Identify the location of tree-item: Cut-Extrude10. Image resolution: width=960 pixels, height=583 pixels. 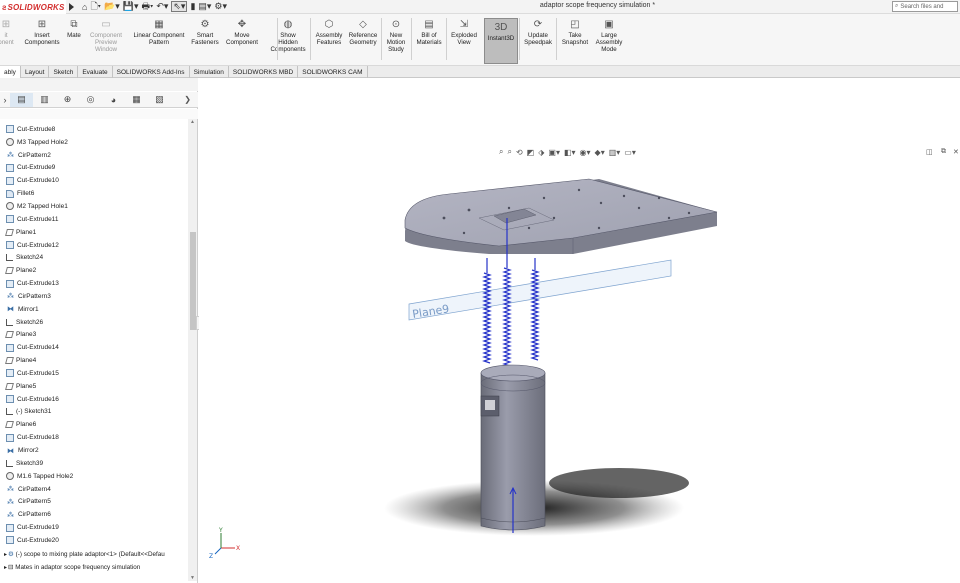
(94, 180).